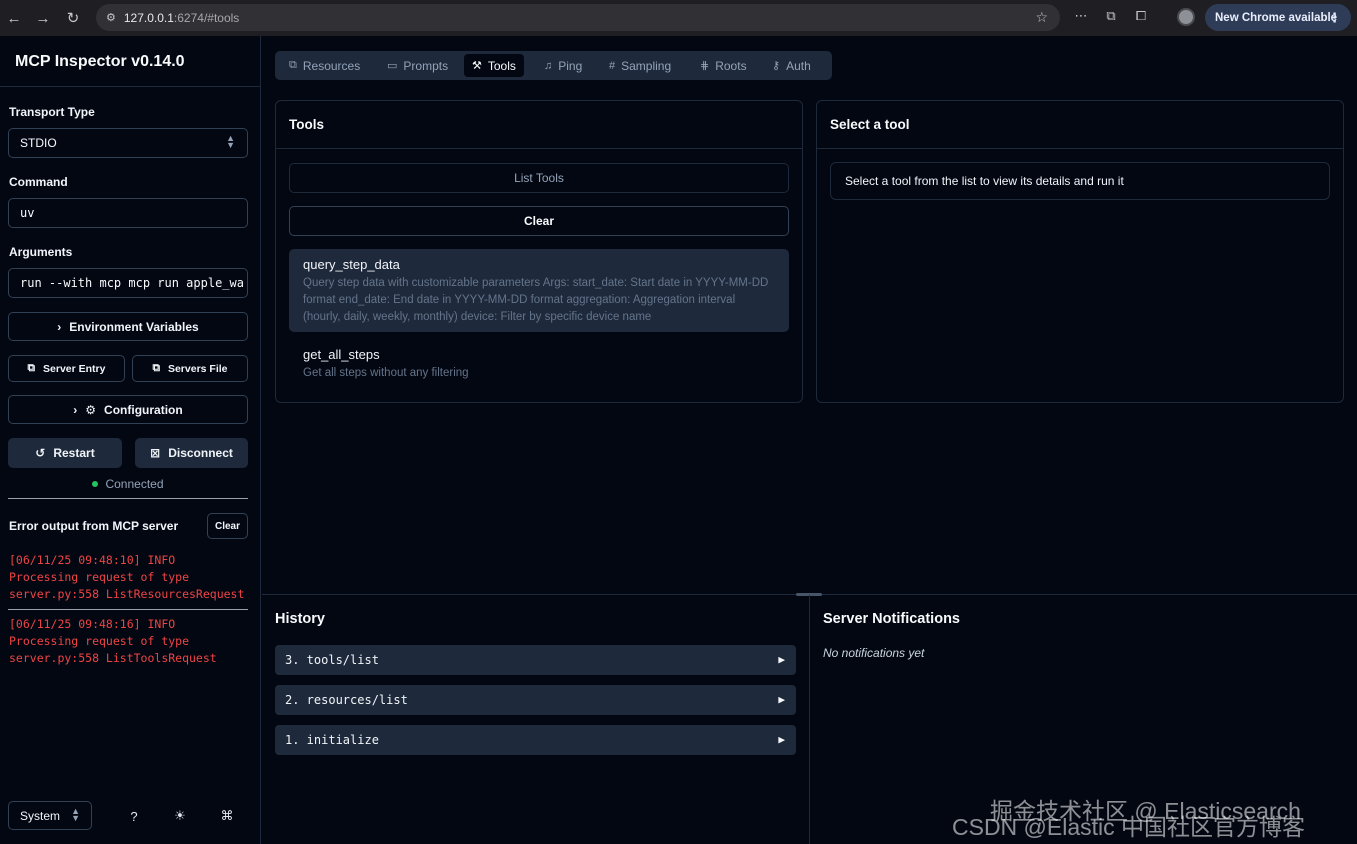 The image size is (1357, 844). What do you see at coordinates (578, 17) in the screenshot?
I see `address-bar: ⚙ 127.0.0.1:6274/#tools ☆` at bounding box center [578, 17].